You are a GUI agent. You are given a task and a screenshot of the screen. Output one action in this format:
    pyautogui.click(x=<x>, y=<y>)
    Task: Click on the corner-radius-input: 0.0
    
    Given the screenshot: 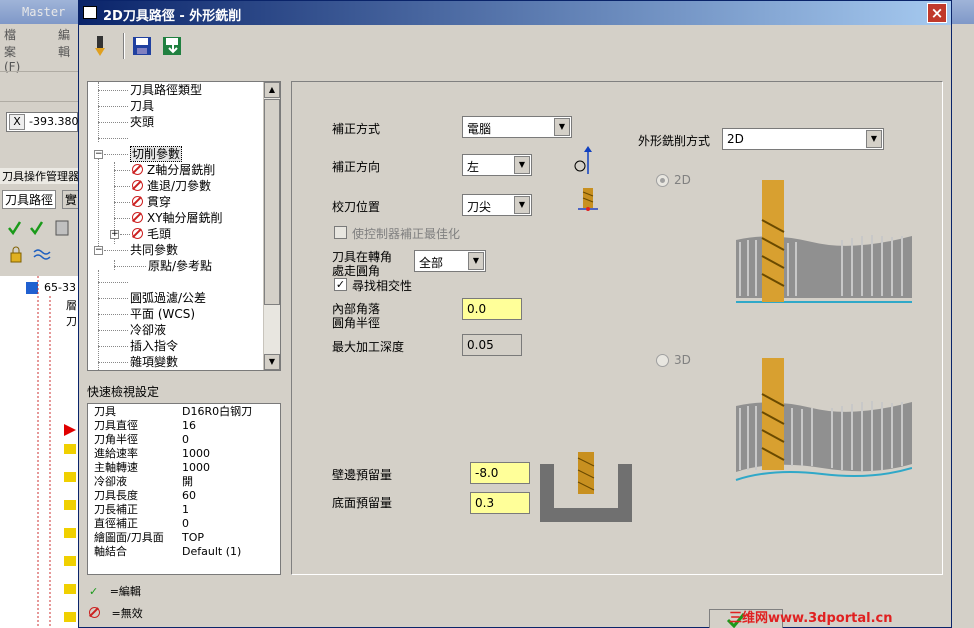 What is the action you would take?
    pyautogui.click(x=492, y=309)
    